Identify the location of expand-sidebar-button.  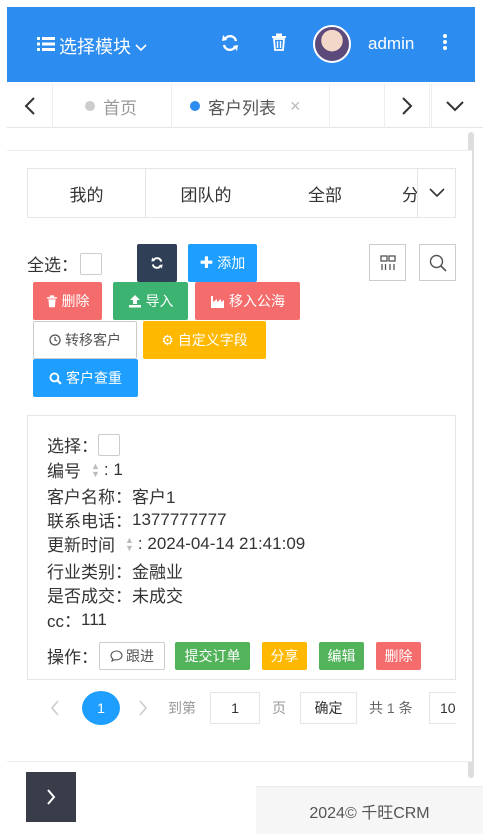
(51, 797).